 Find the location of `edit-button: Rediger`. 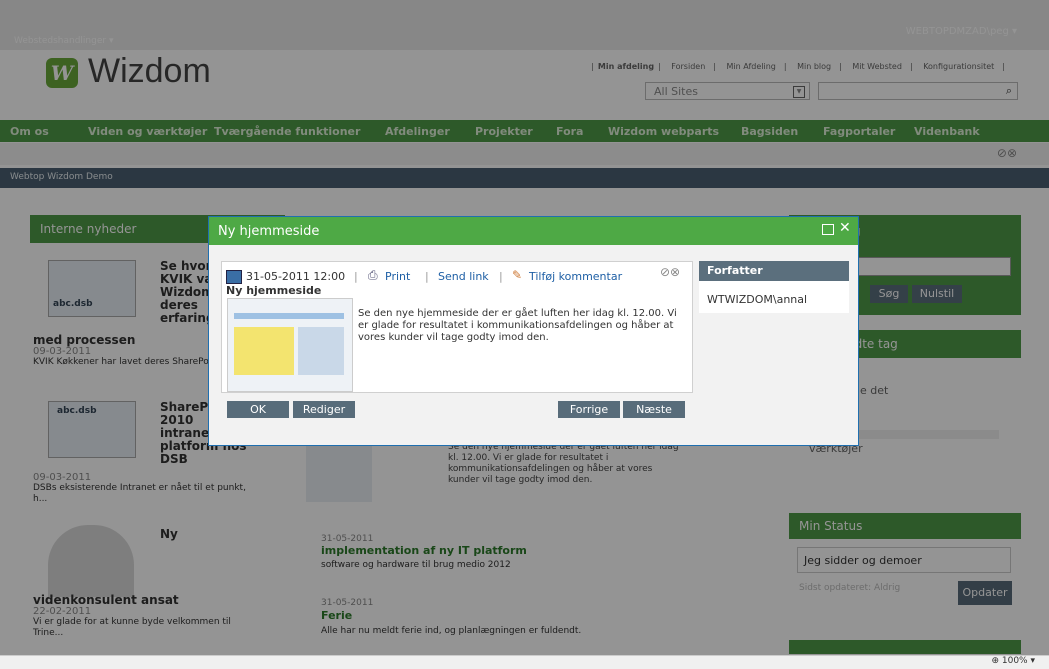

edit-button: Rediger is located at coordinates (324, 409).